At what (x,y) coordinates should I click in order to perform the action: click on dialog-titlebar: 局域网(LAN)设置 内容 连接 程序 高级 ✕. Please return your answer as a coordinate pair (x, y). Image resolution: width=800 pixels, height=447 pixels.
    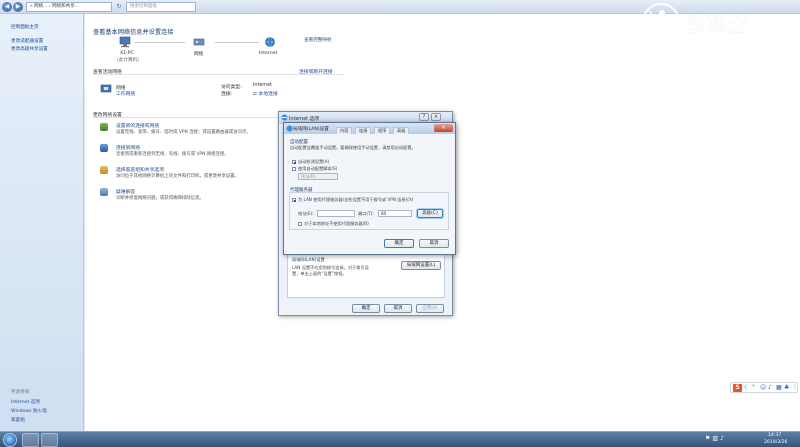
    Looking at the image, I should click on (369, 128).